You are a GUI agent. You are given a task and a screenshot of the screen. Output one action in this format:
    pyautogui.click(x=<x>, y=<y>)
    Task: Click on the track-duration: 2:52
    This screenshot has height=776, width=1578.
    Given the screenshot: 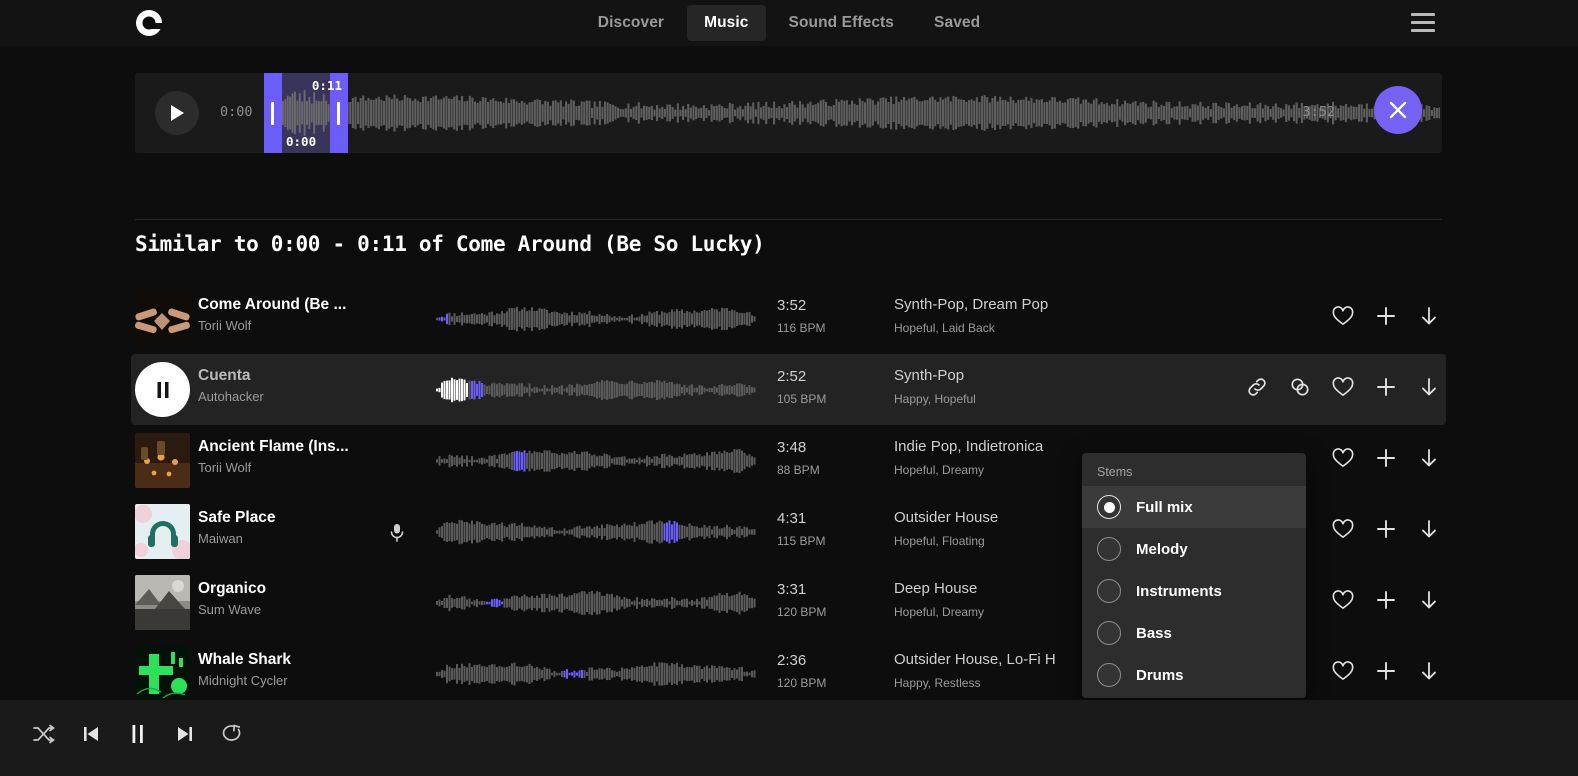 What is the action you would take?
    pyautogui.click(x=792, y=376)
    